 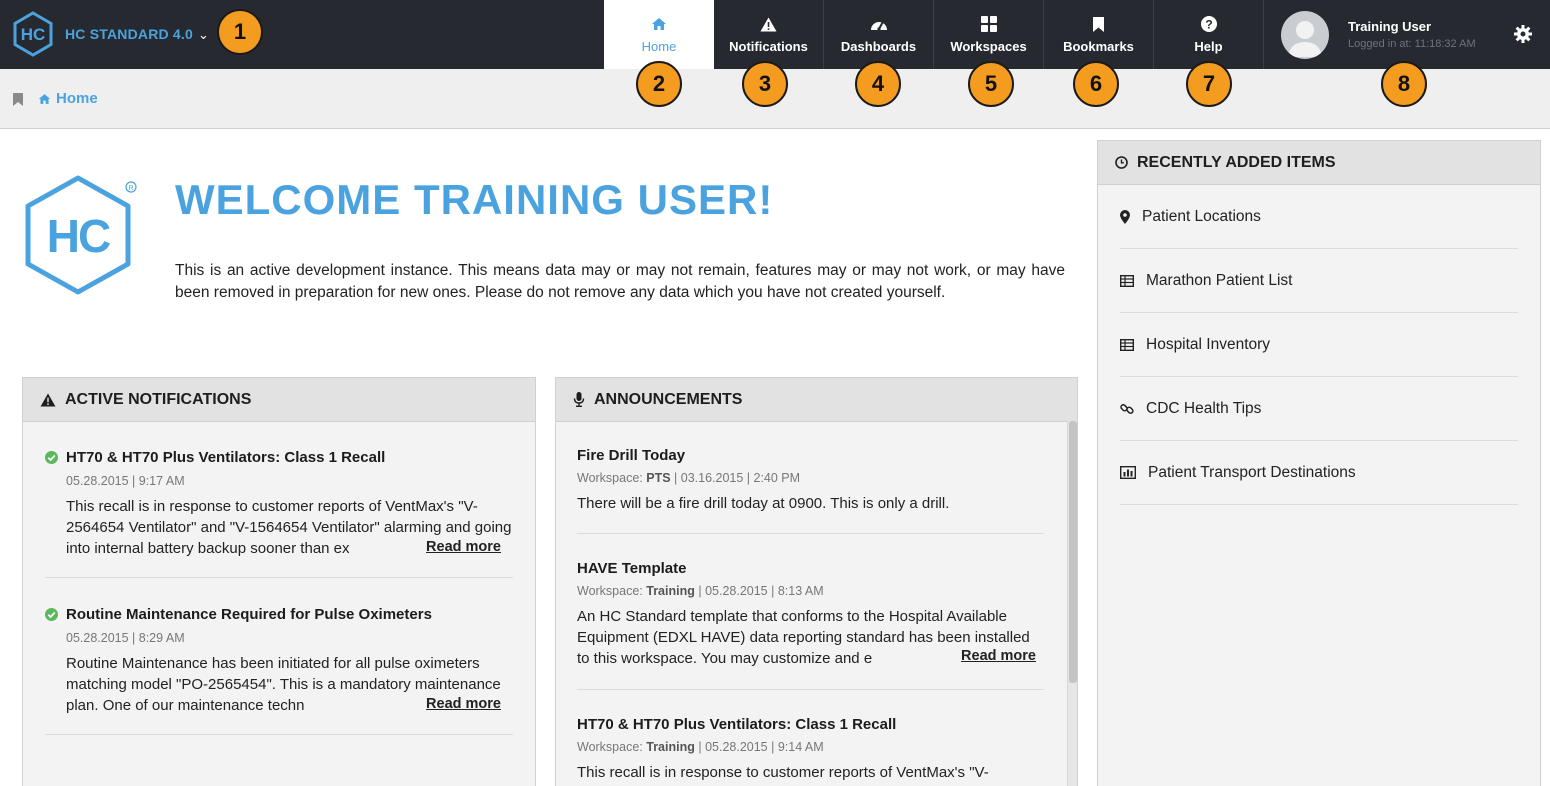 I want to click on user-name: Training User, so click(x=1390, y=26).